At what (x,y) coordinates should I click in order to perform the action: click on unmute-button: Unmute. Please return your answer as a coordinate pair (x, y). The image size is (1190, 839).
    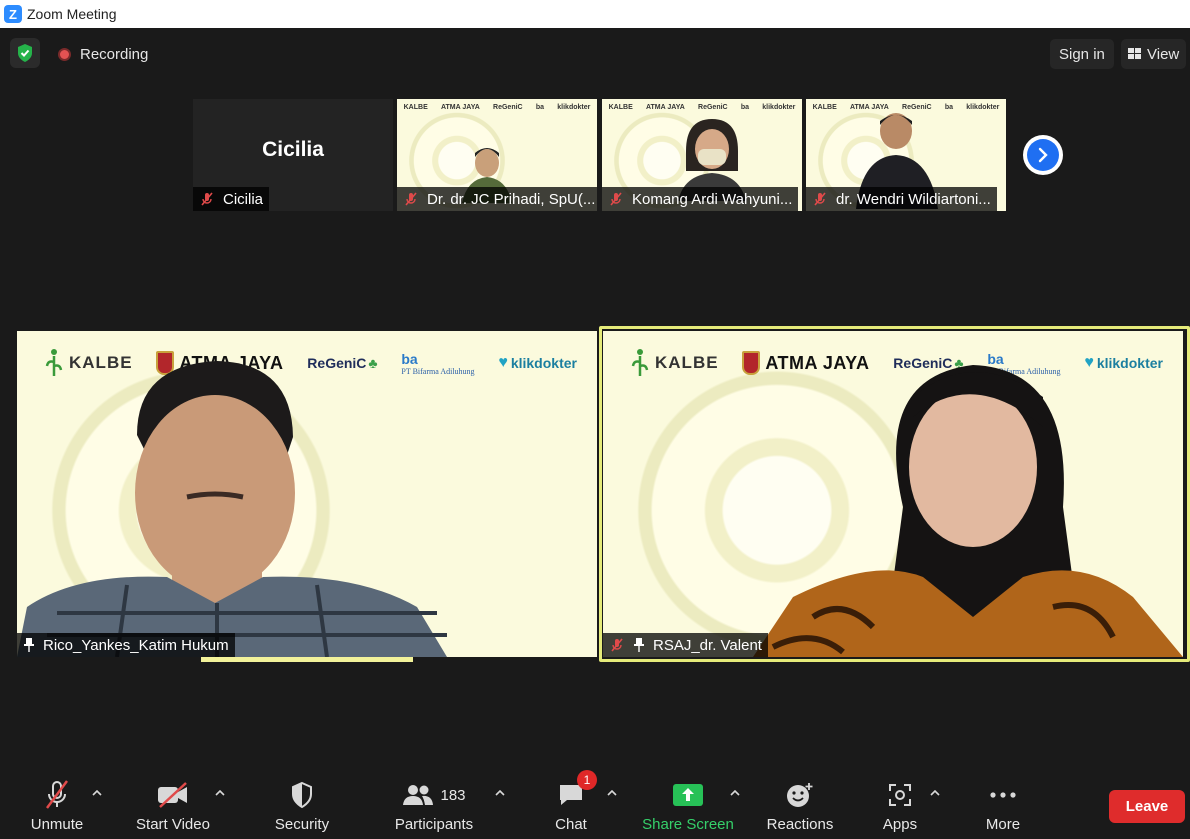
    Looking at the image, I should click on (57, 803).